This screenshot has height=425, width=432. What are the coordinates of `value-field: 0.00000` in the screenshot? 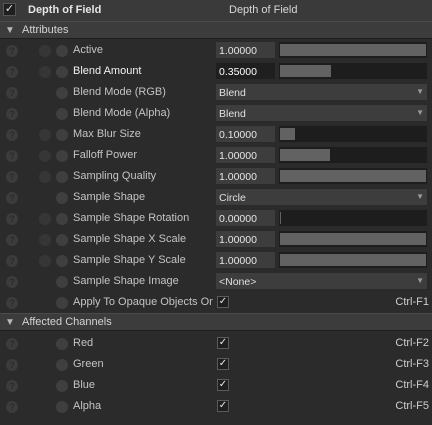 It's located at (245, 218).